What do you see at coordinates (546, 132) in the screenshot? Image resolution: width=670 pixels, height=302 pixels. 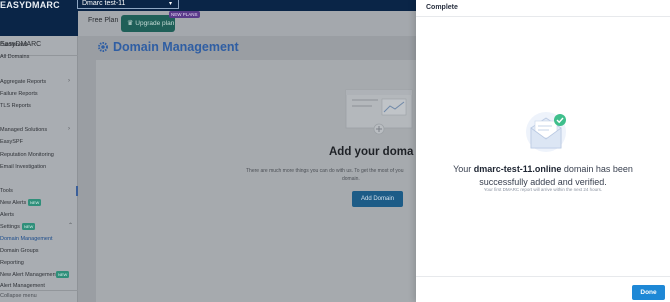 I see `envelope-check-icon` at bounding box center [546, 132].